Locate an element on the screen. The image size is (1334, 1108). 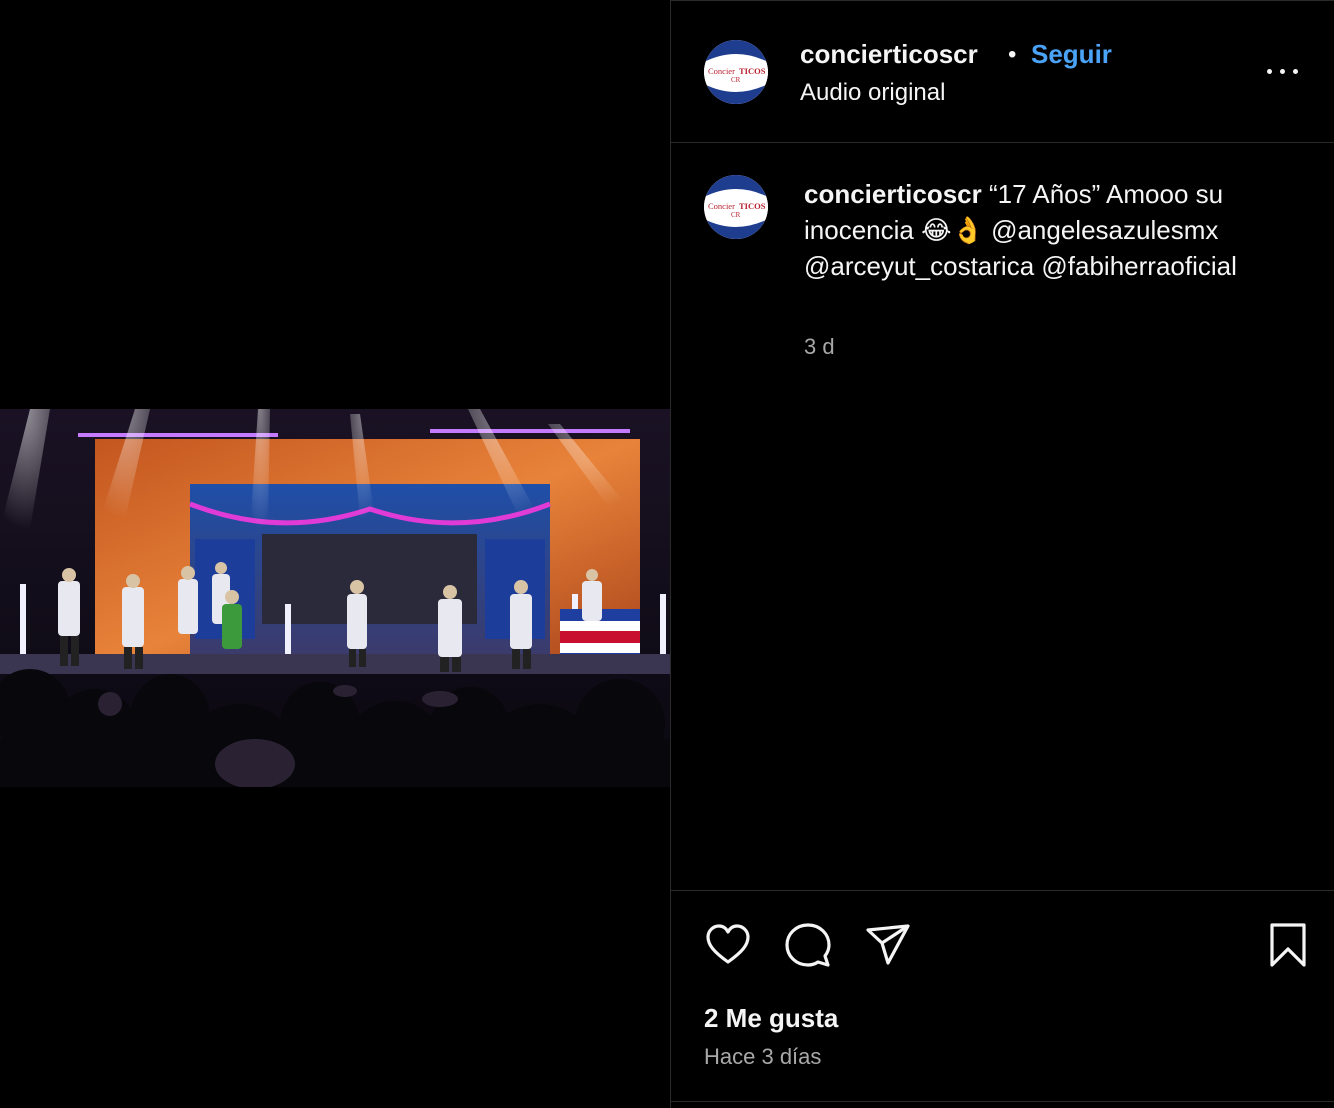
follow-button: Seguir is located at coordinates (1071, 54).